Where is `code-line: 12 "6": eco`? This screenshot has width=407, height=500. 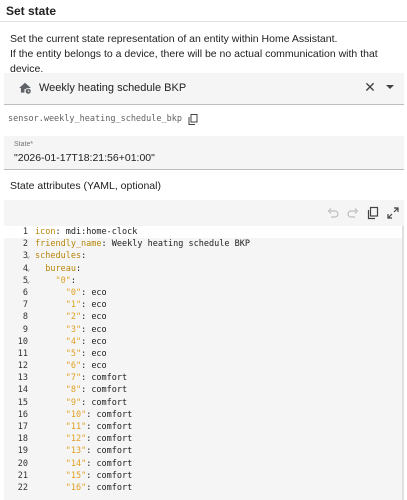
code-line: 12 "6": eco is located at coordinates (204, 366).